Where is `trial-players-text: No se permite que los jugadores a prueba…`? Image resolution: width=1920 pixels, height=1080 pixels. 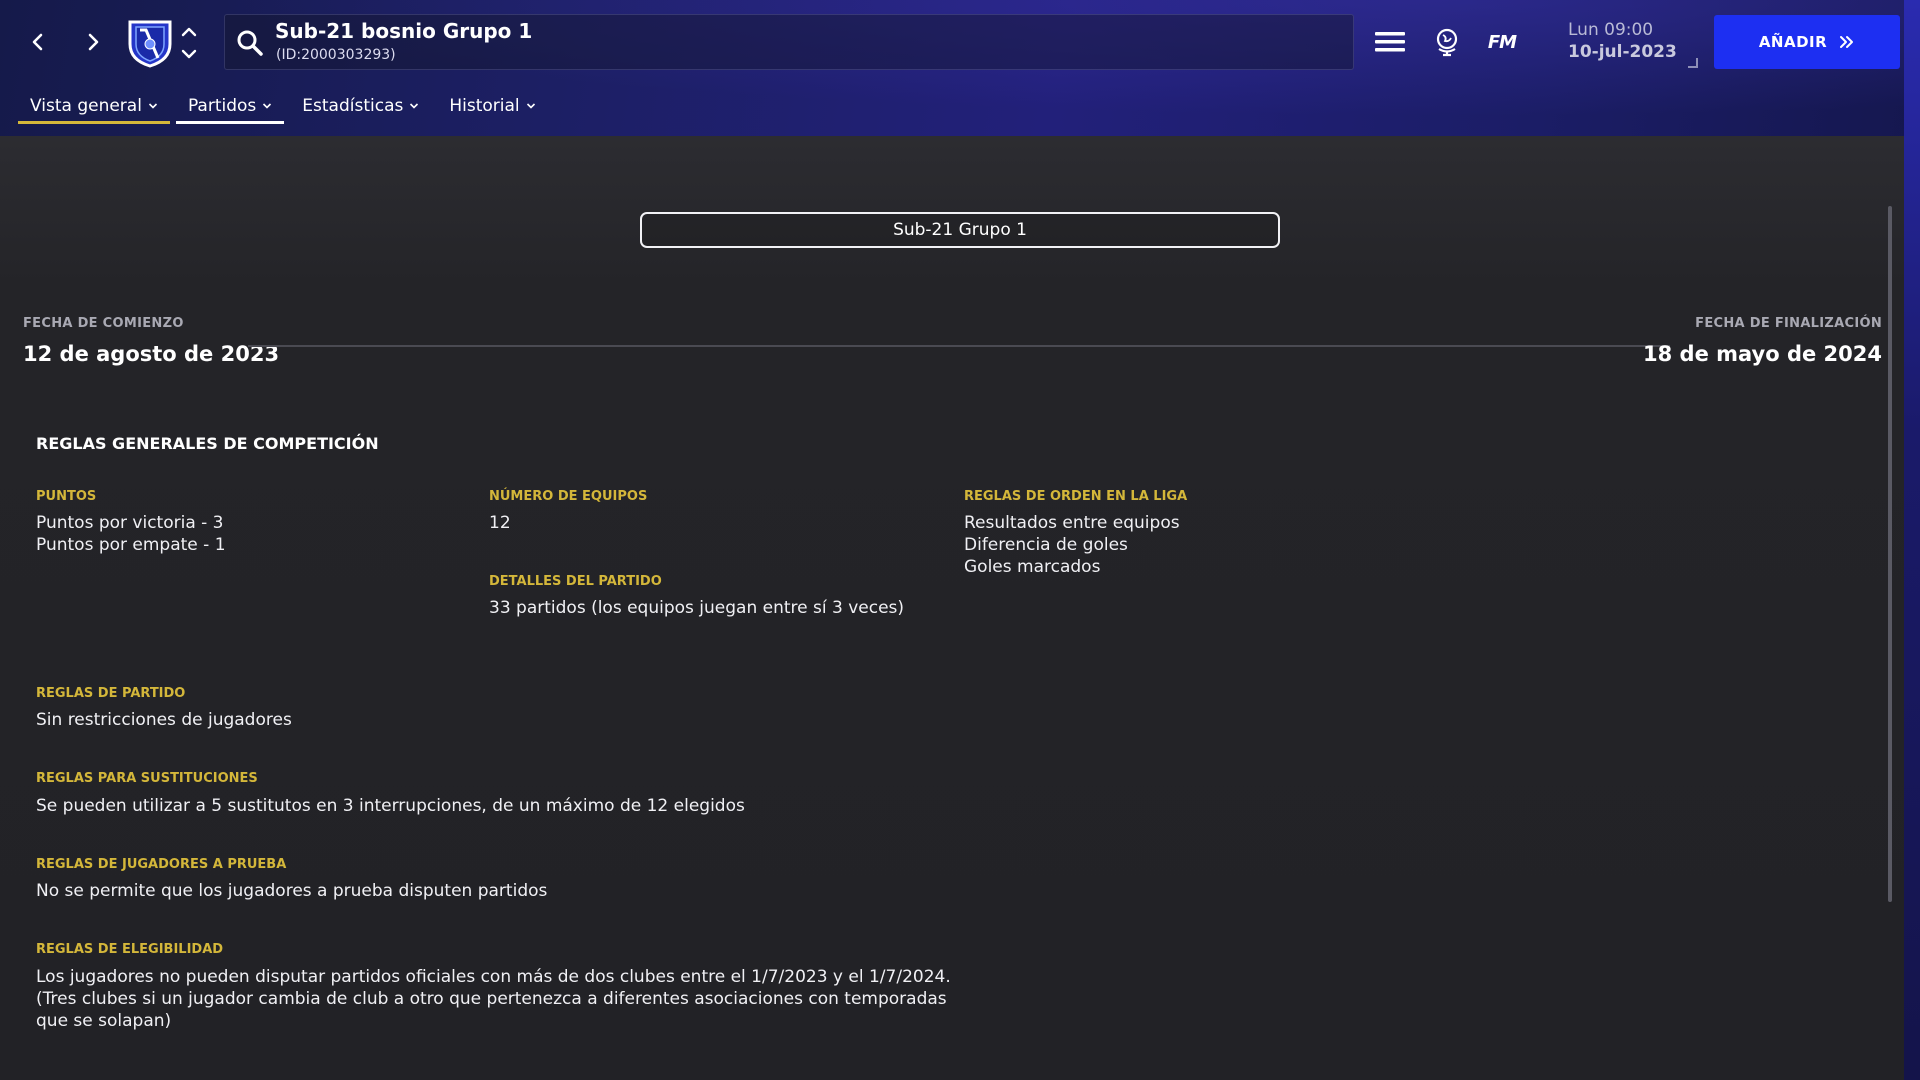
trial-players-text: No se permite que los jugadores a prueba… is located at coordinates (292, 891).